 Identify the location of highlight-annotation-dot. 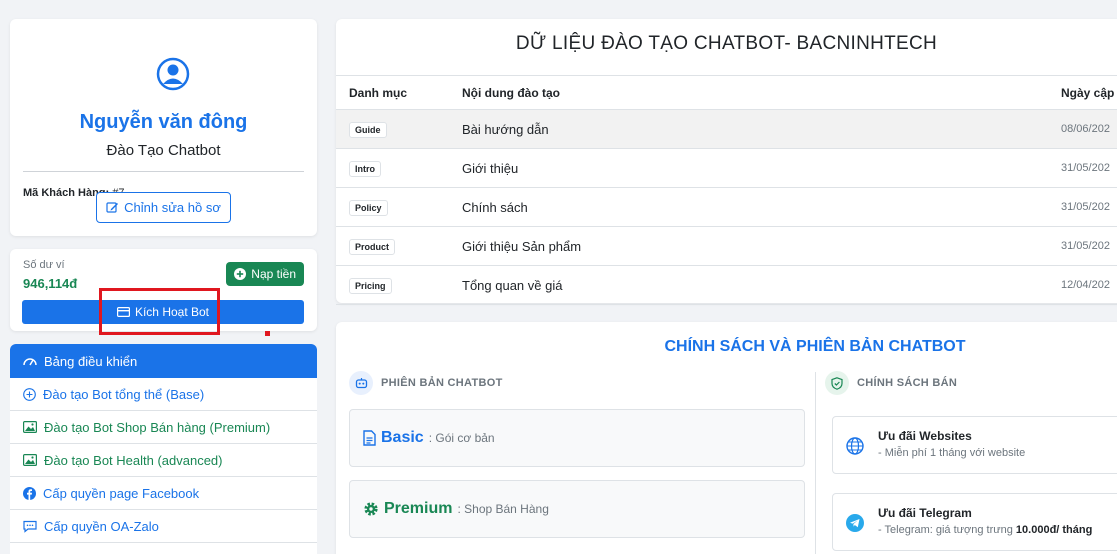
(267, 333).